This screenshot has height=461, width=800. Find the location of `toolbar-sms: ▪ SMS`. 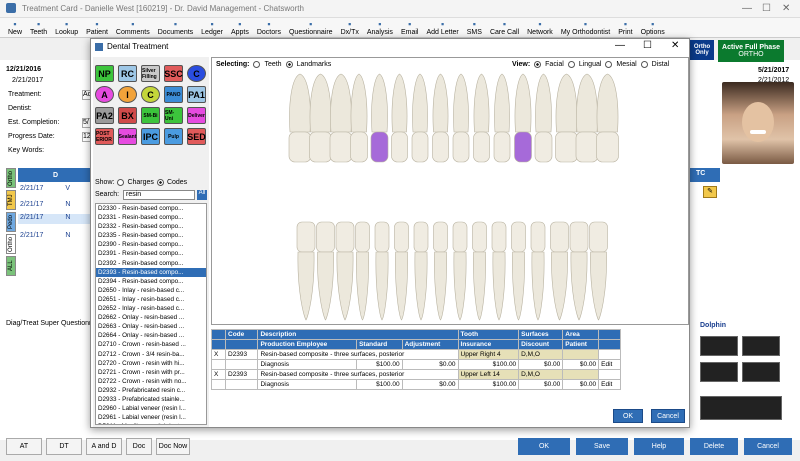

toolbar-sms: ▪ SMS is located at coordinates (474, 28).